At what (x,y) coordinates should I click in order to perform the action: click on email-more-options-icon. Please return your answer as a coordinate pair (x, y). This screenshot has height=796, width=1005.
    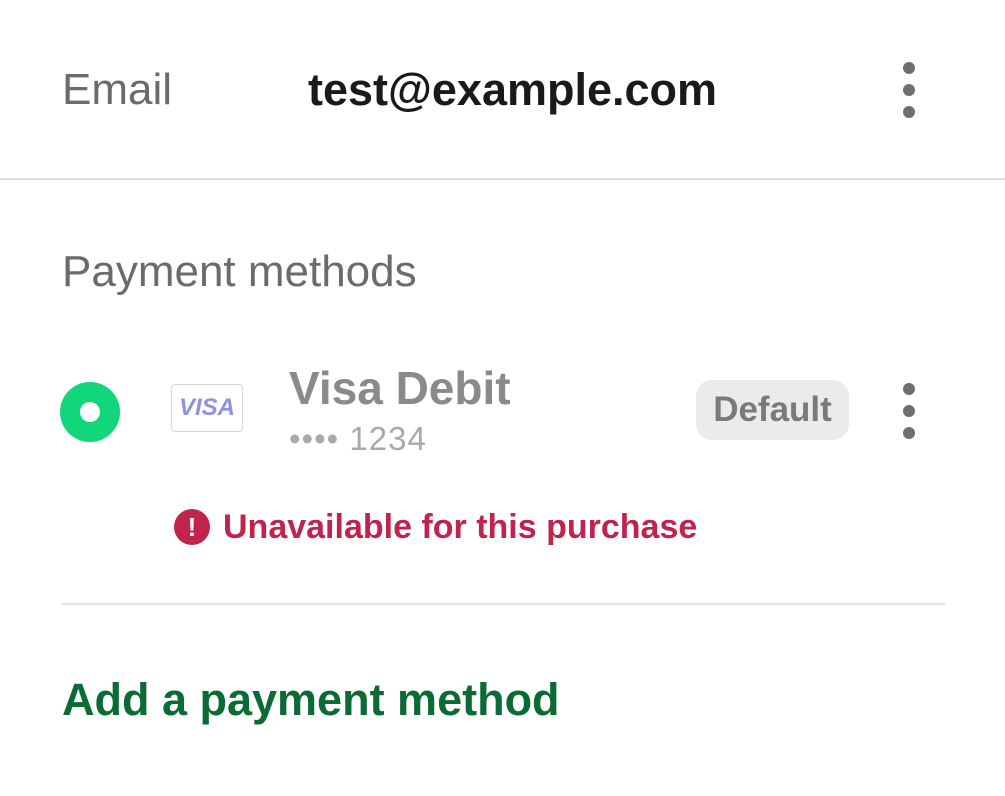
    Looking at the image, I should click on (909, 90).